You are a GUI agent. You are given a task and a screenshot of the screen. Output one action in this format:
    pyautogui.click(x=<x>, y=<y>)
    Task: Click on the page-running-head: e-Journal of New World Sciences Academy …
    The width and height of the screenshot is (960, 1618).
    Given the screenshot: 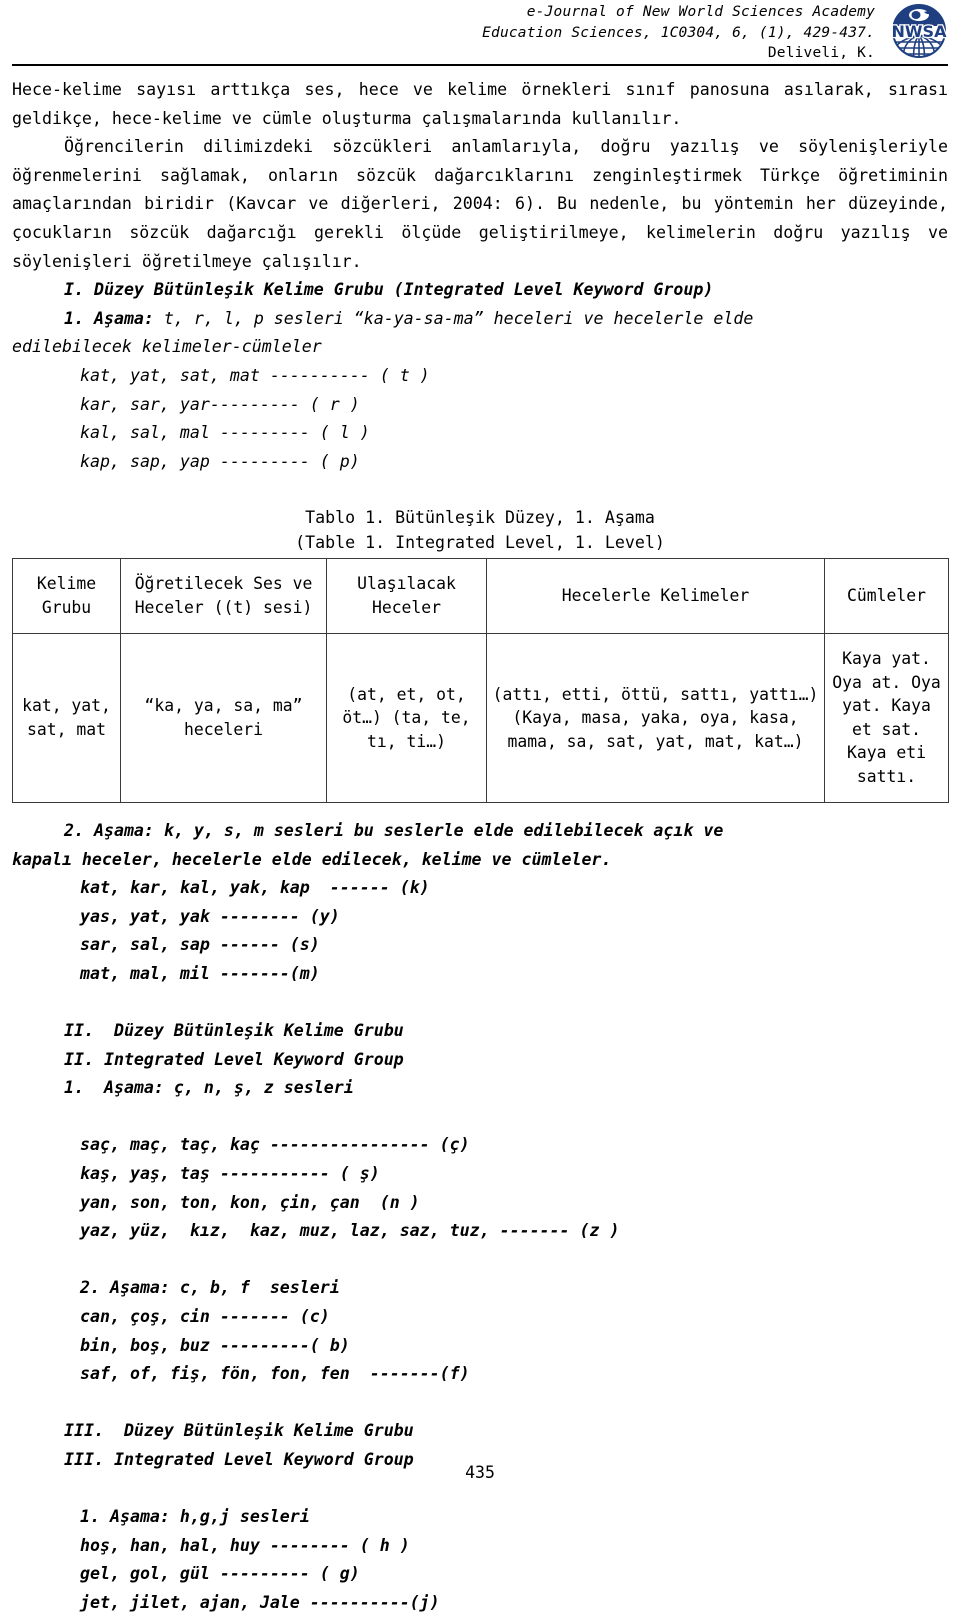 What is the action you would take?
    pyautogui.click(x=480, y=34)
    